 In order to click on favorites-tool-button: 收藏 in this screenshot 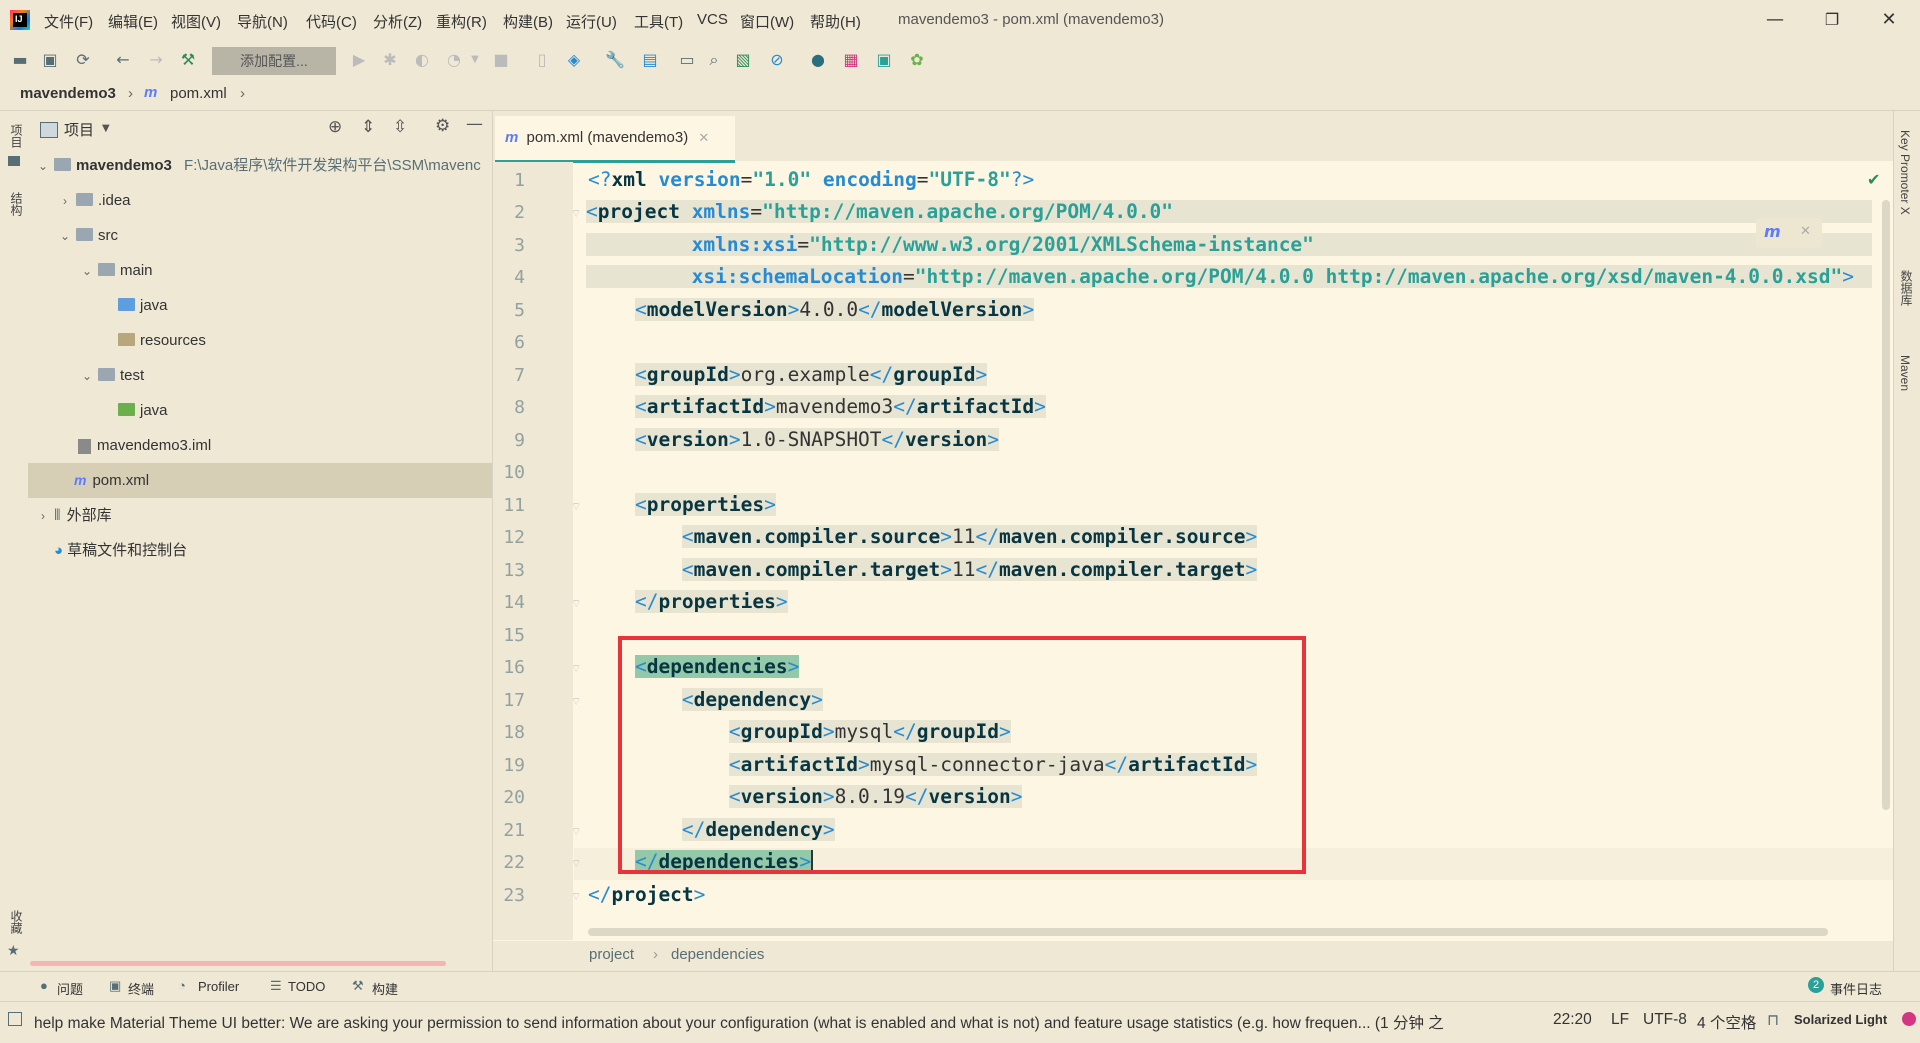, I will do `click(16, 922)`.